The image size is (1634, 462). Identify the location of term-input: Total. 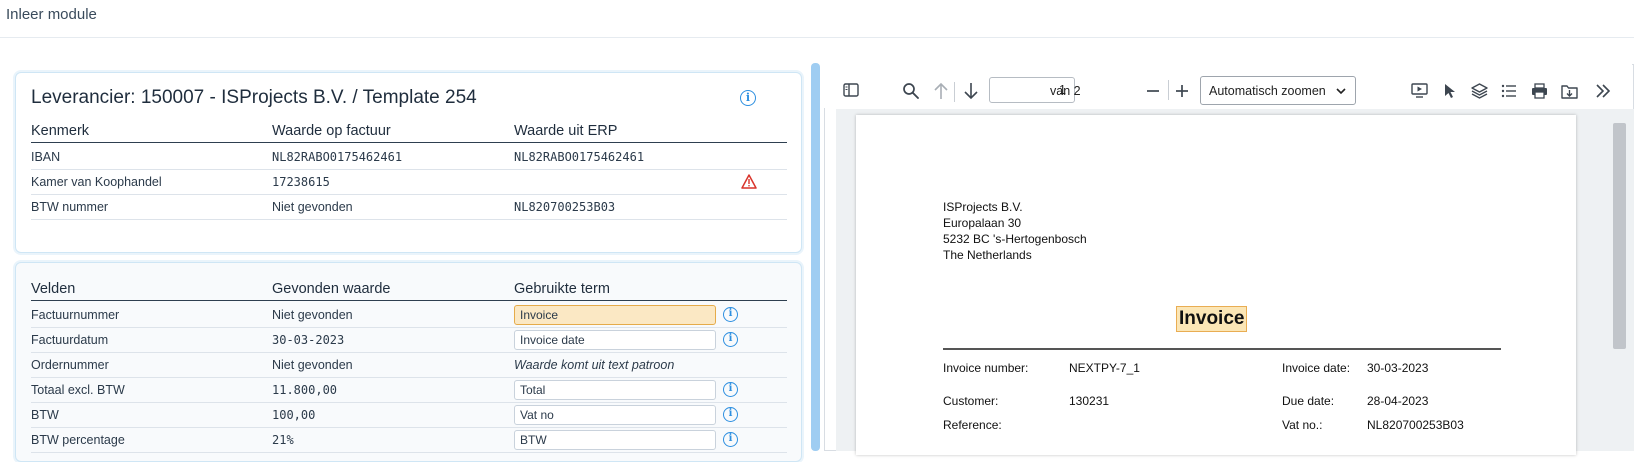
(615, 390).